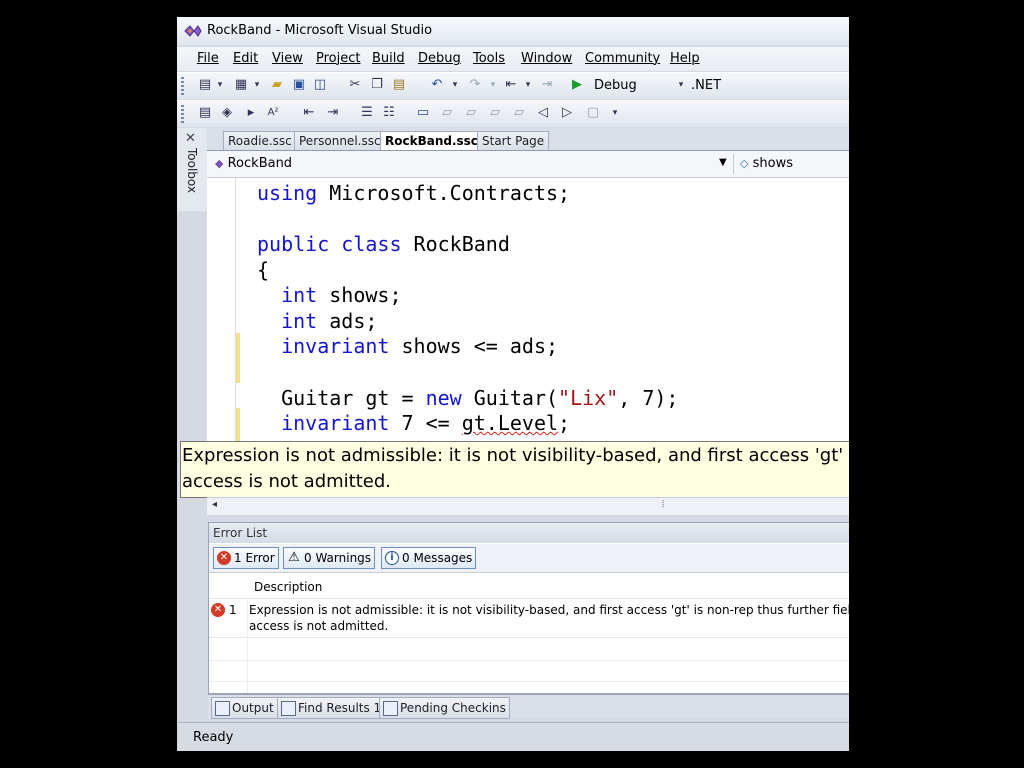 The height and width of the screenshot is (768, 1024). What do you see at coordinates (367, 113) in the screenshot?
I see `comment-lines-icon: ☰` at bounding box center [367, 113].